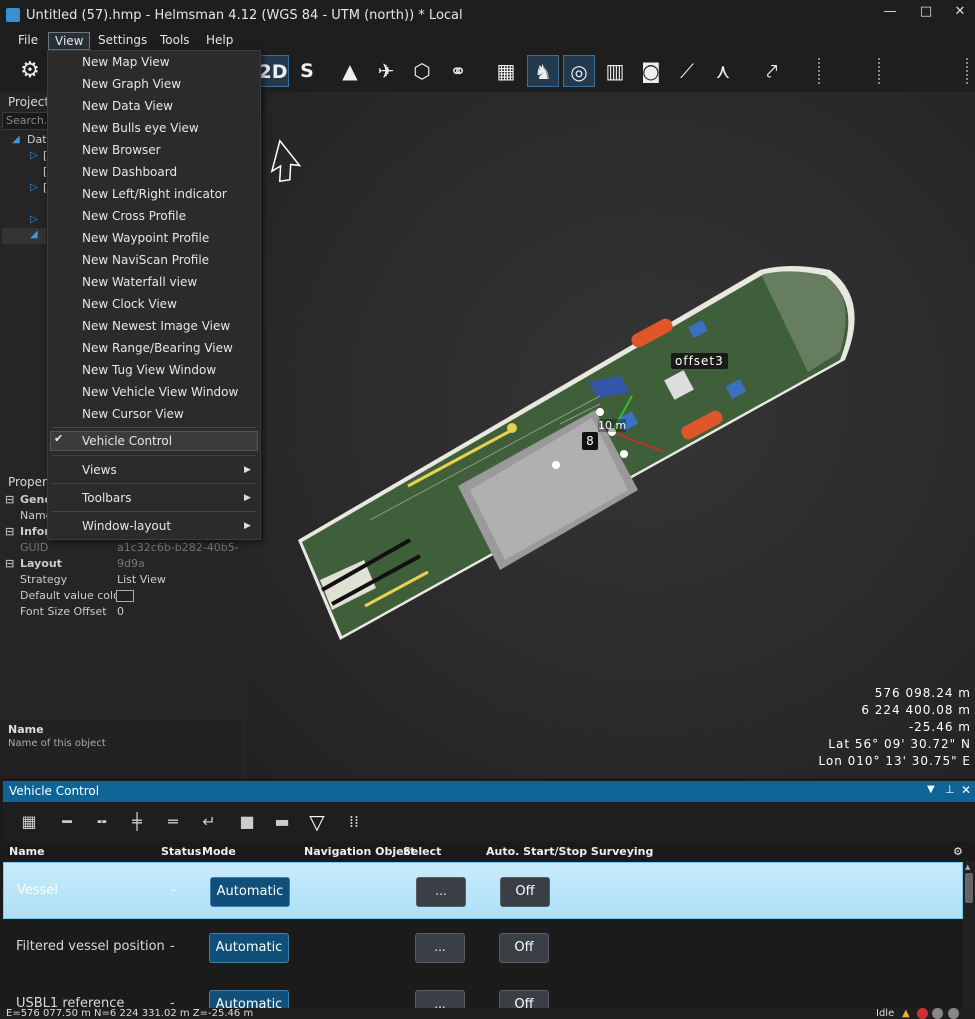  Describe the element at coordinates (209, 822) in the screenshot. I see `return-line-icon: ↵` at that location.